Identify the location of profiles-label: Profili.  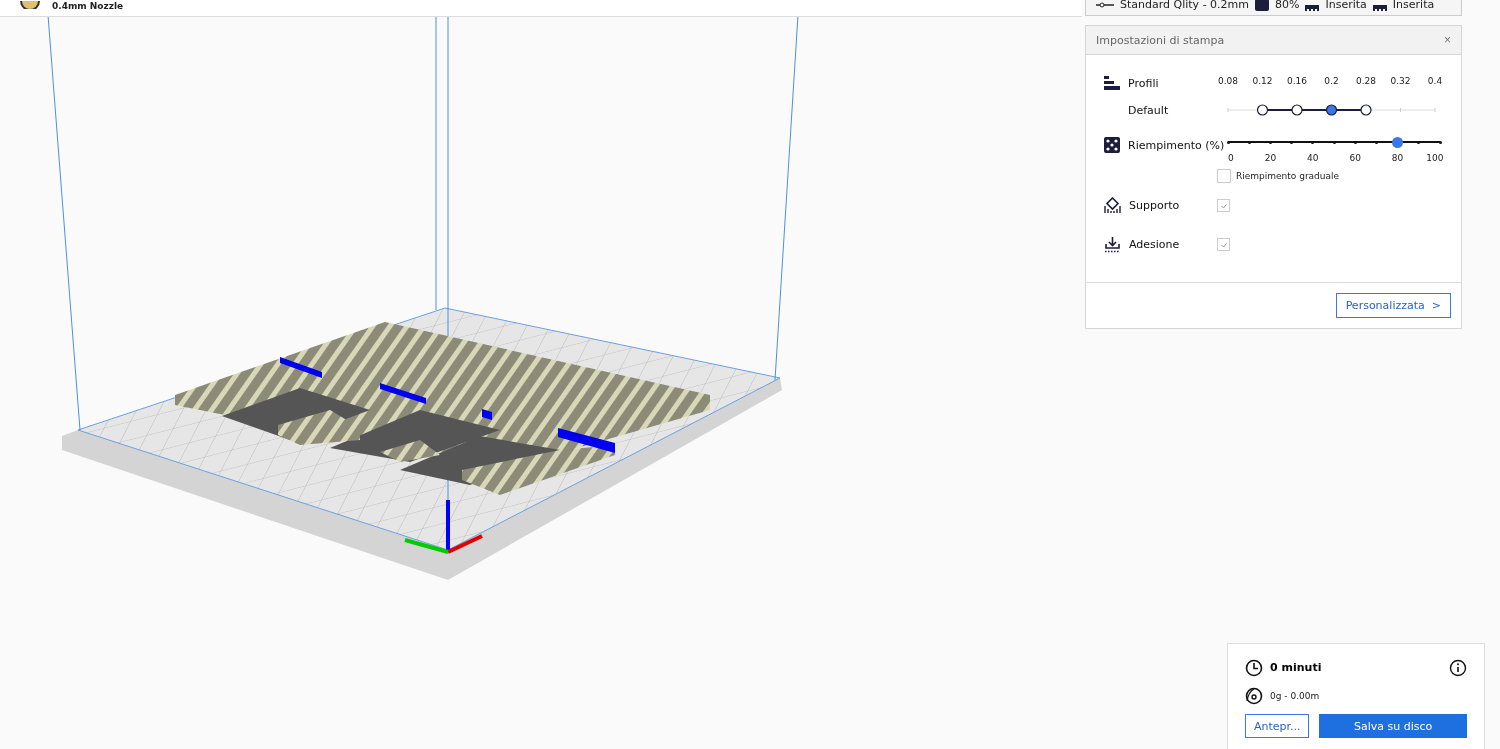
(1143, 83).